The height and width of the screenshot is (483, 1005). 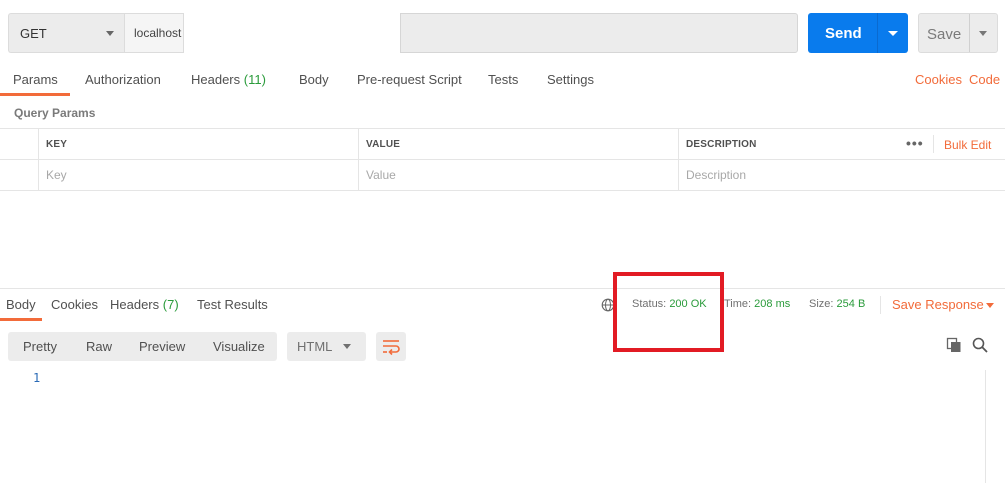 I want to click on value-column-header: VALUE, so click(x=518, y=144).